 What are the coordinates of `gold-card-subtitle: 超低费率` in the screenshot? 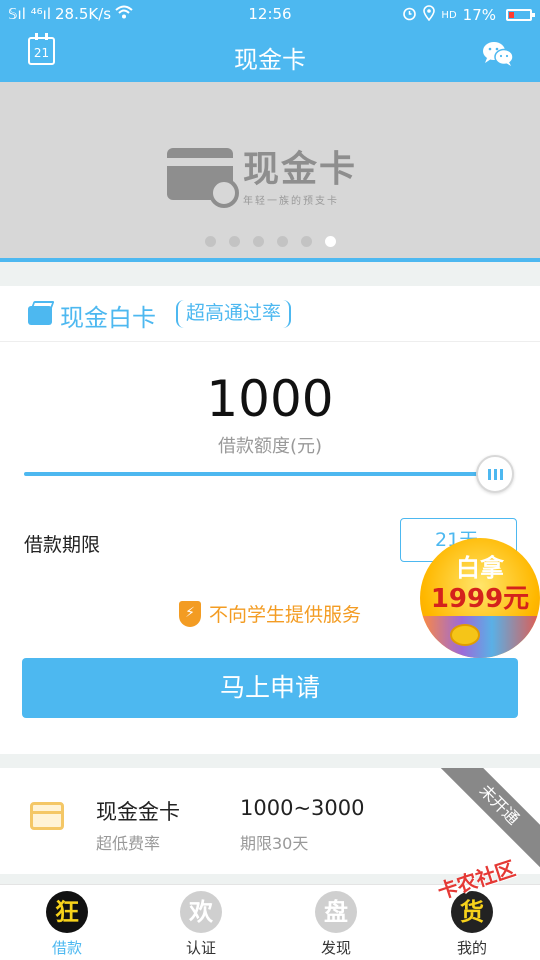 It's located at (128, 843).